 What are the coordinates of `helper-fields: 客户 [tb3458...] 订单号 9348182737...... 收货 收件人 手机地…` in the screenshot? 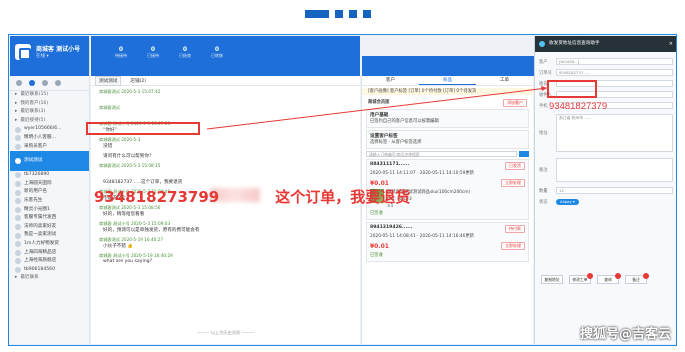 It's located at (605, 129).